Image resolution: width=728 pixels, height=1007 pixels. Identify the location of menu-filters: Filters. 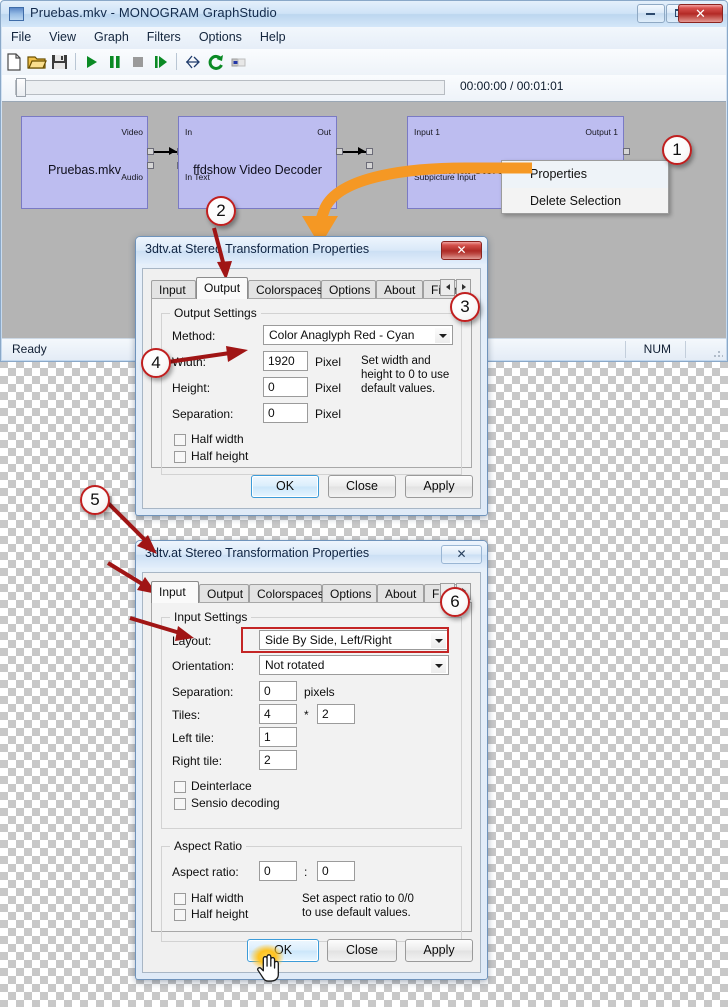
(164, 37).